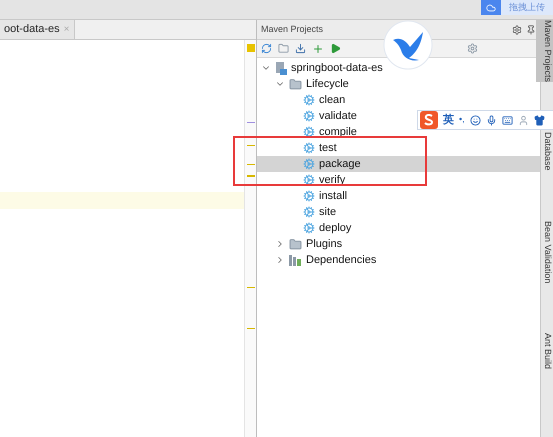  I want to click on refresh-icon, so click(266, 48).